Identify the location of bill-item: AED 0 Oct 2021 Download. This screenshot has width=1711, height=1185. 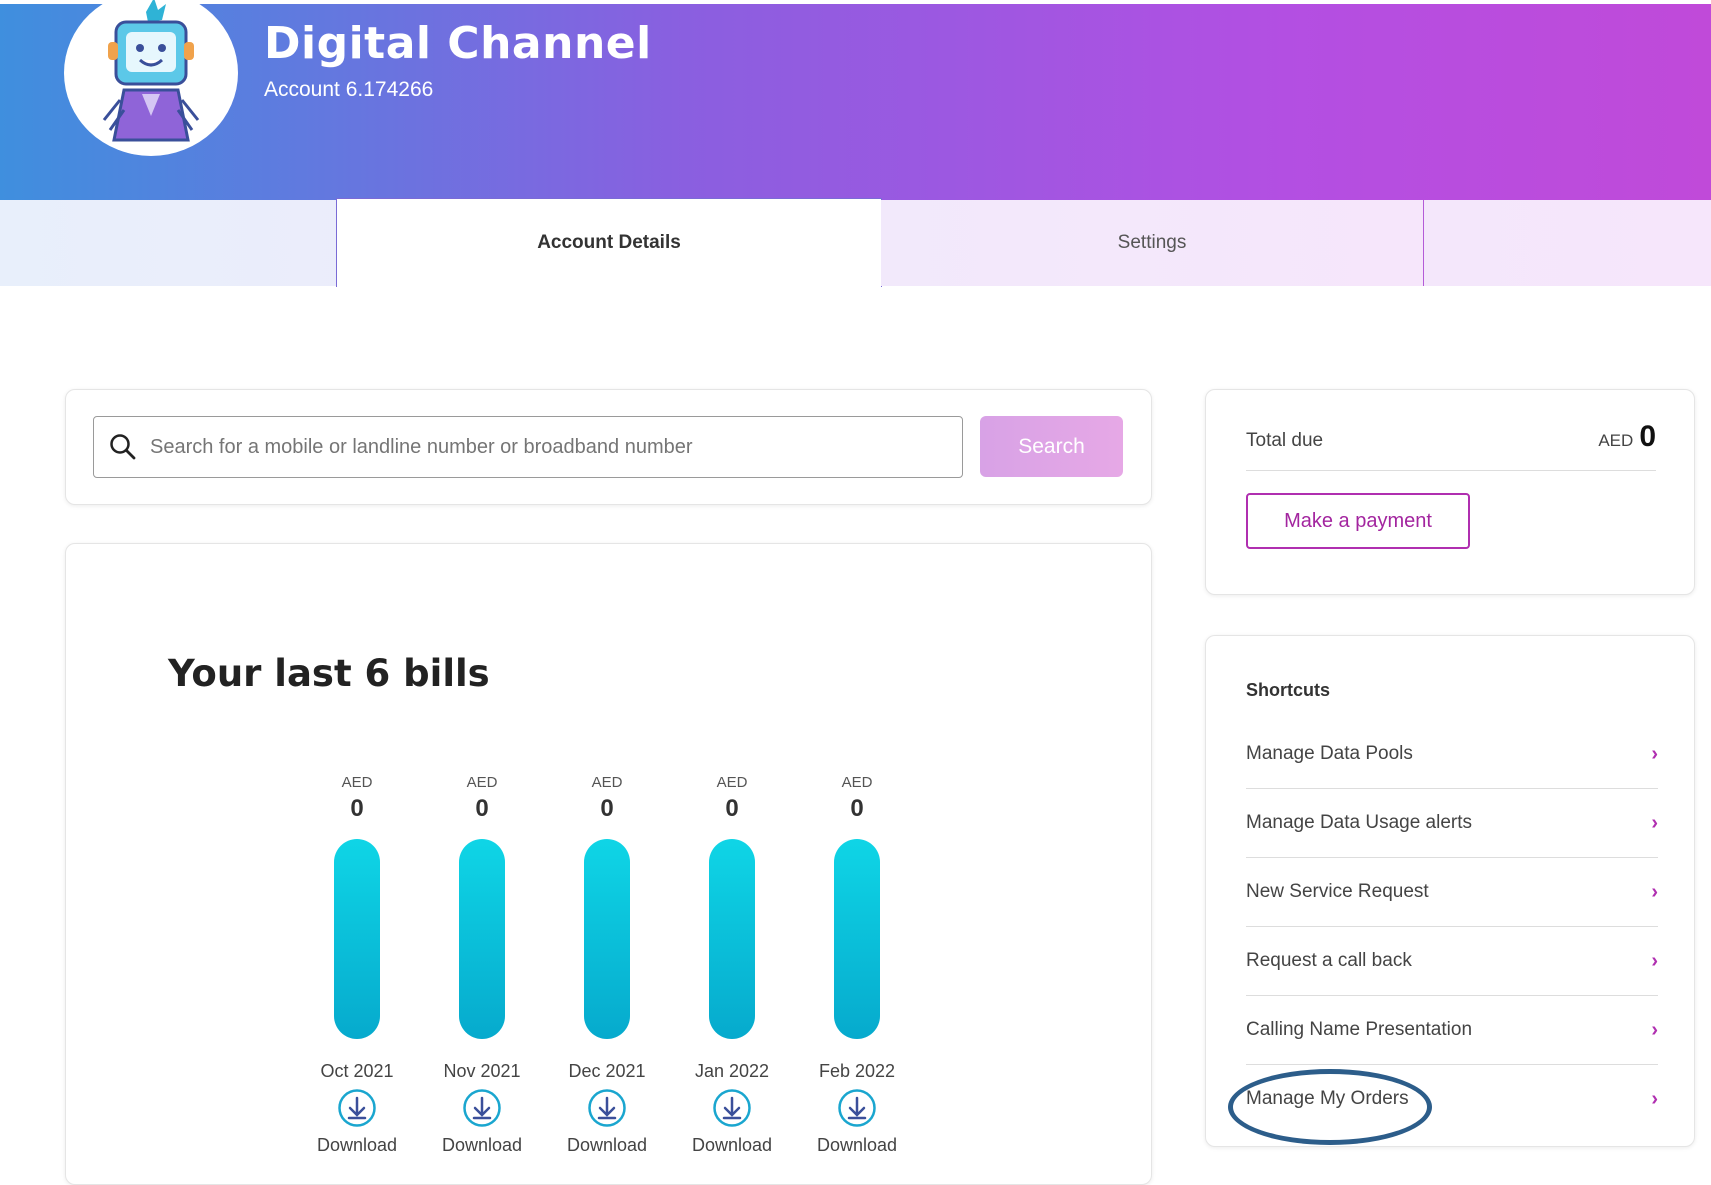
(357, 965).